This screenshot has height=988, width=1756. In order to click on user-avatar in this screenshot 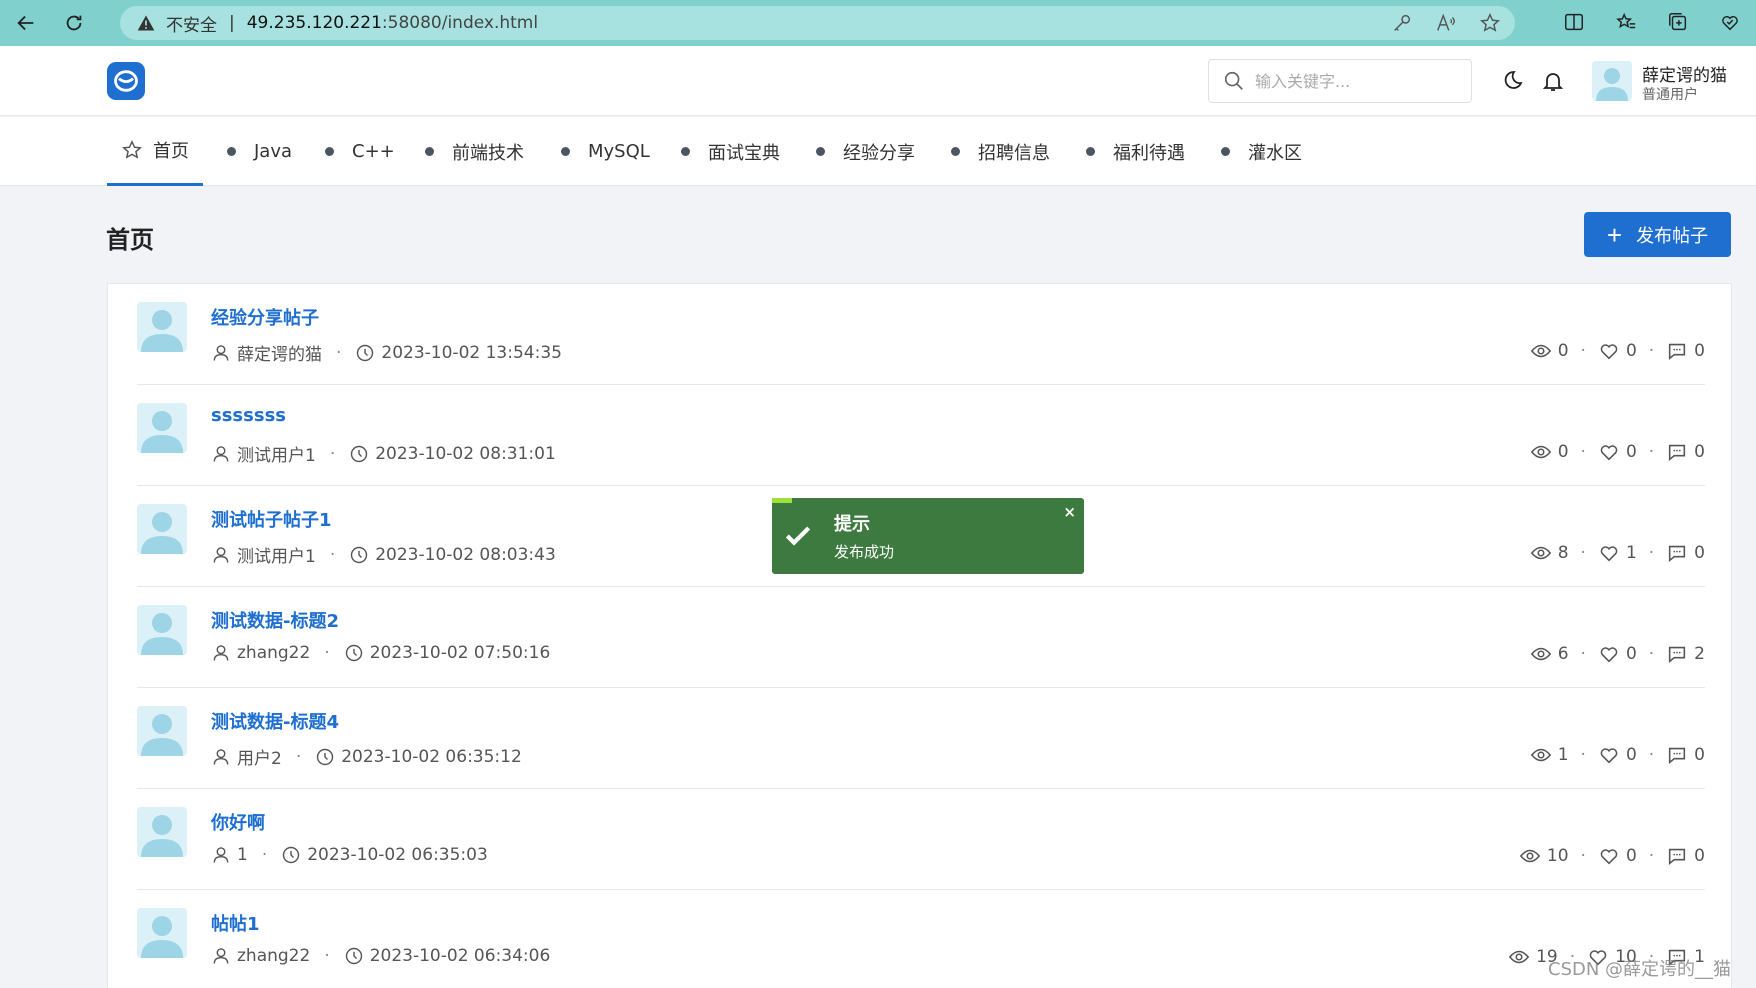, I will do `click(1612, 81)`.